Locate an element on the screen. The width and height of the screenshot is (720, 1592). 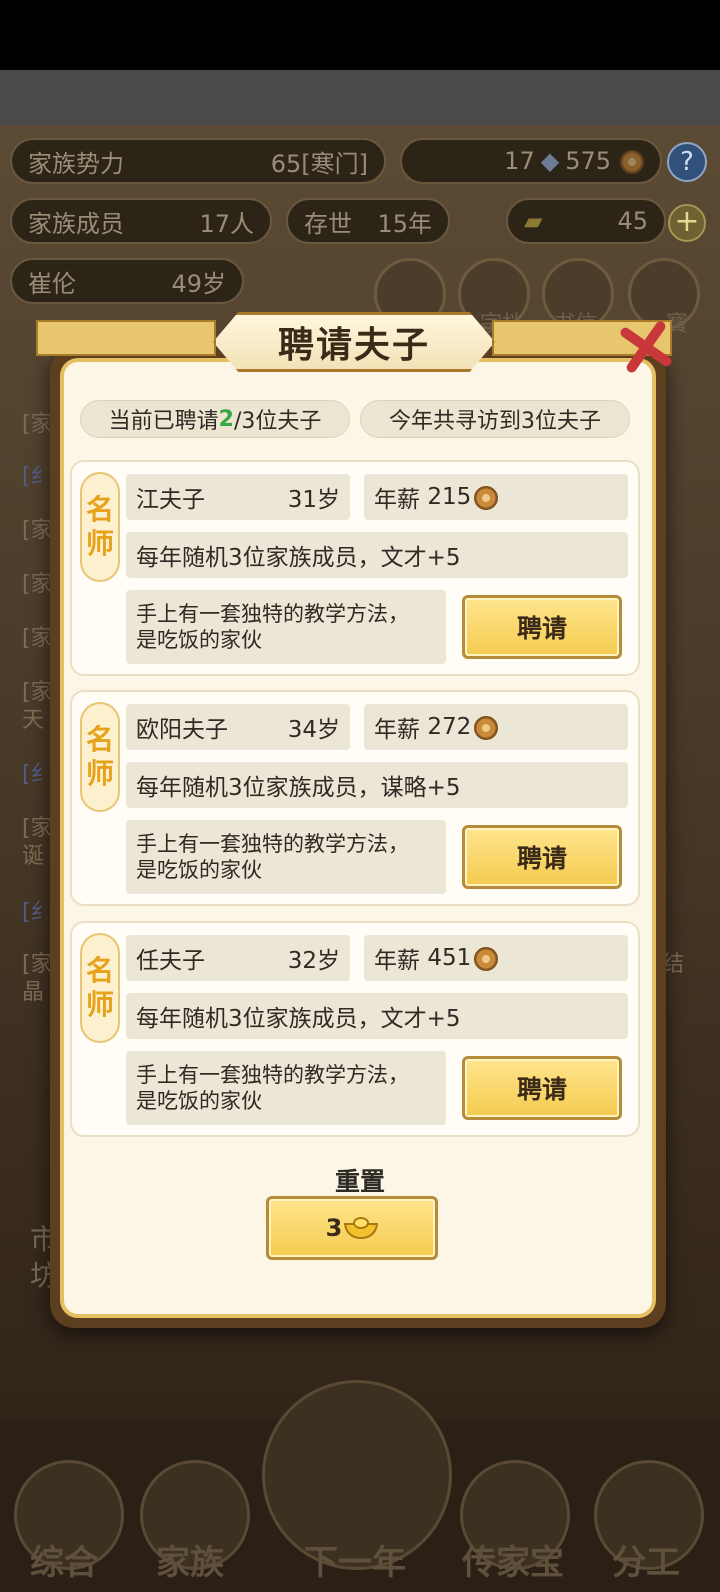
person-name: 崔伦 is located at coordinates (52, 283).